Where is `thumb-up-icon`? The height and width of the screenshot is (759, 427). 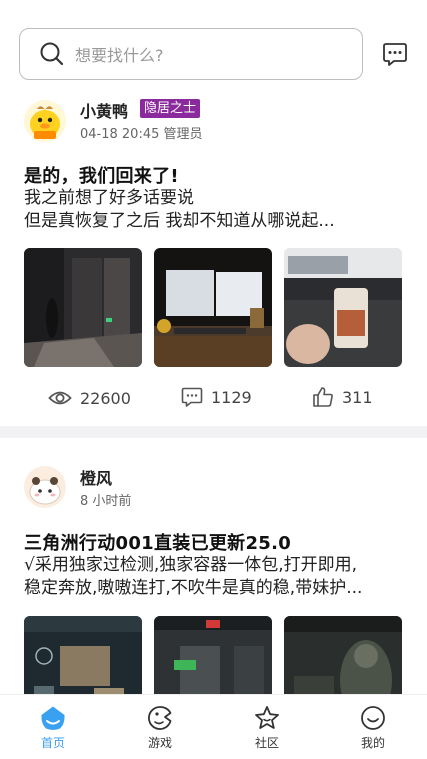
thumb-up-icon is located at coordinates (323, 397).